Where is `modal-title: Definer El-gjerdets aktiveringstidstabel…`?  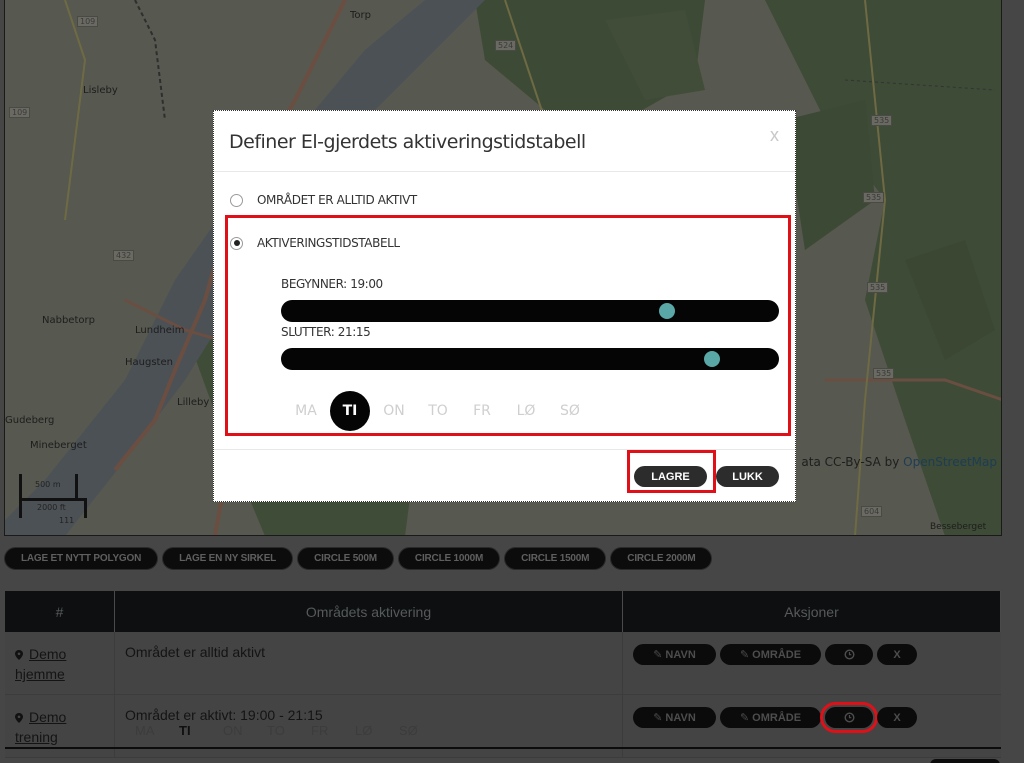
modal-title: Definer El-gjerdets aktiveringstidstabel… is located at coordinates (407, 142).